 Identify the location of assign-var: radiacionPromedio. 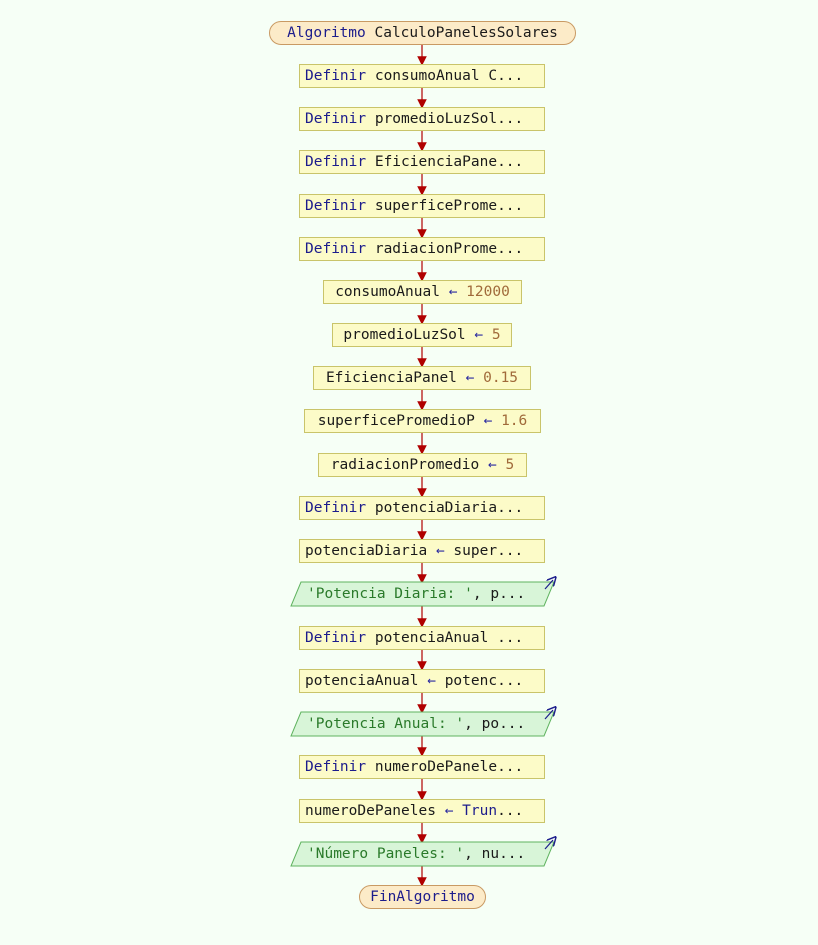
(405, 465).